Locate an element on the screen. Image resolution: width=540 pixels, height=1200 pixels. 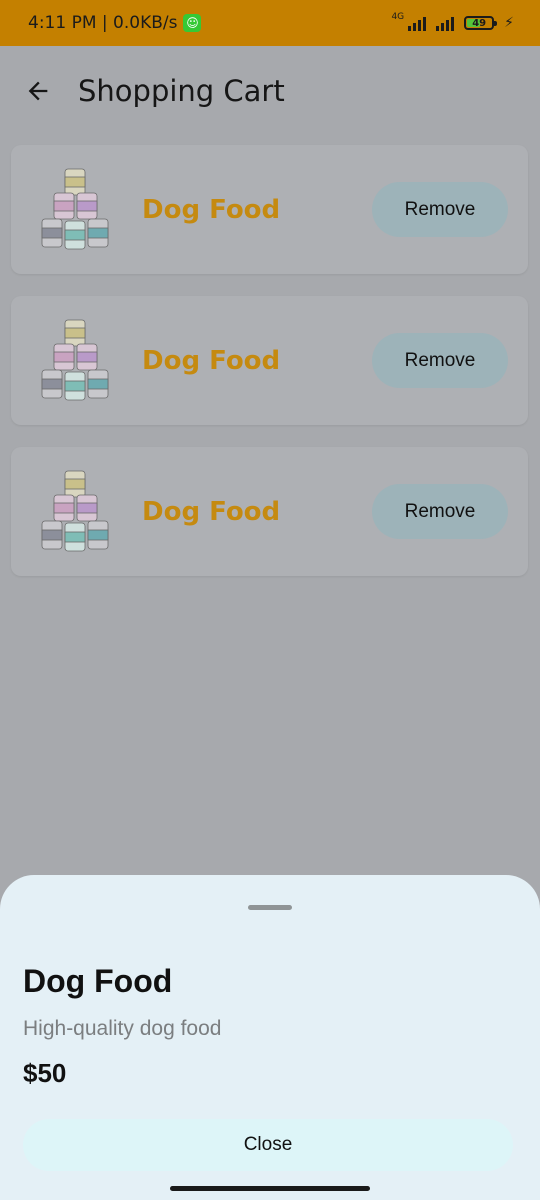
network-type: 4G is located at coordinates (398, 16).